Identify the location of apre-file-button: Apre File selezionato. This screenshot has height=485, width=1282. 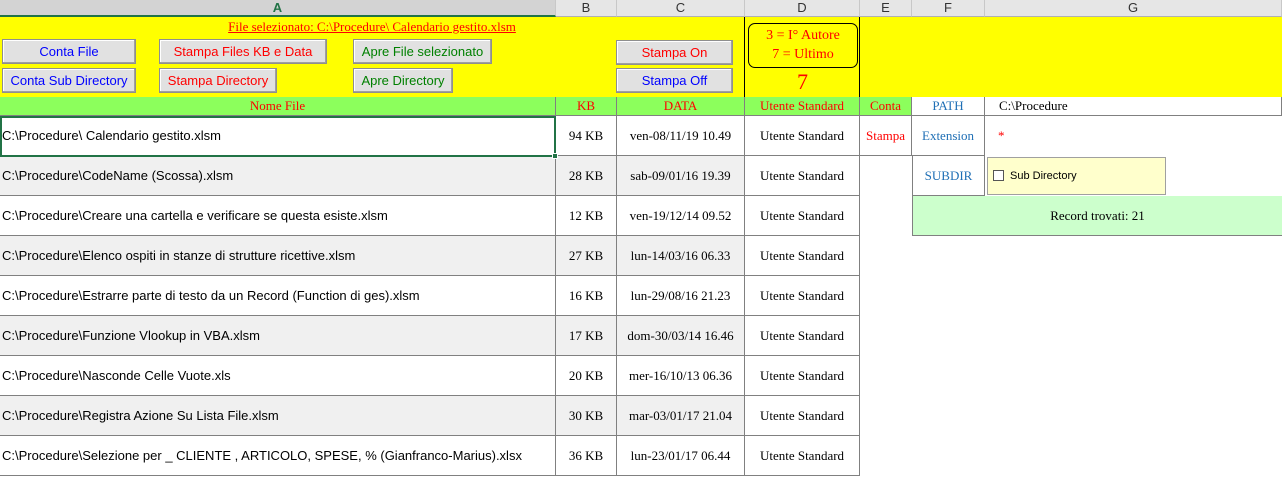
(422, 51).